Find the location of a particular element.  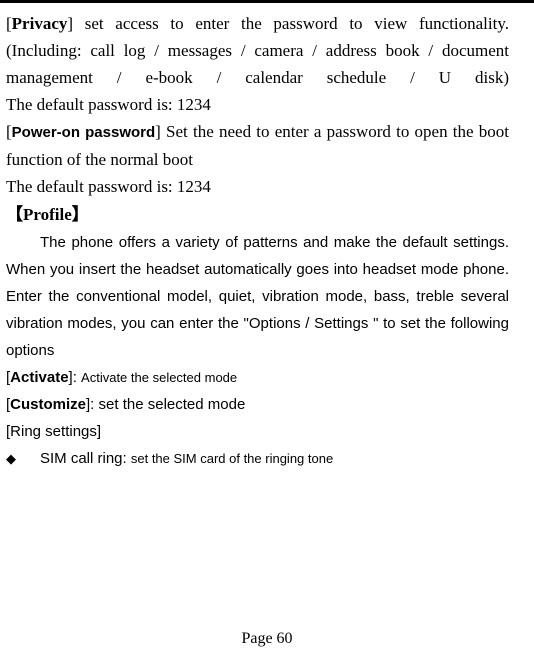

sim-call-ring-body: set the SIM card of the ringing tone is located at coordinates (232, 458).